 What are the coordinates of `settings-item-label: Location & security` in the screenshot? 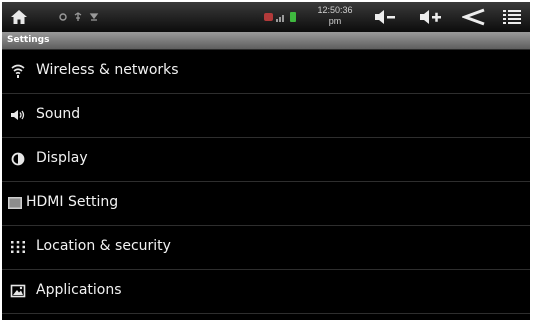 It's located at (103, 246).